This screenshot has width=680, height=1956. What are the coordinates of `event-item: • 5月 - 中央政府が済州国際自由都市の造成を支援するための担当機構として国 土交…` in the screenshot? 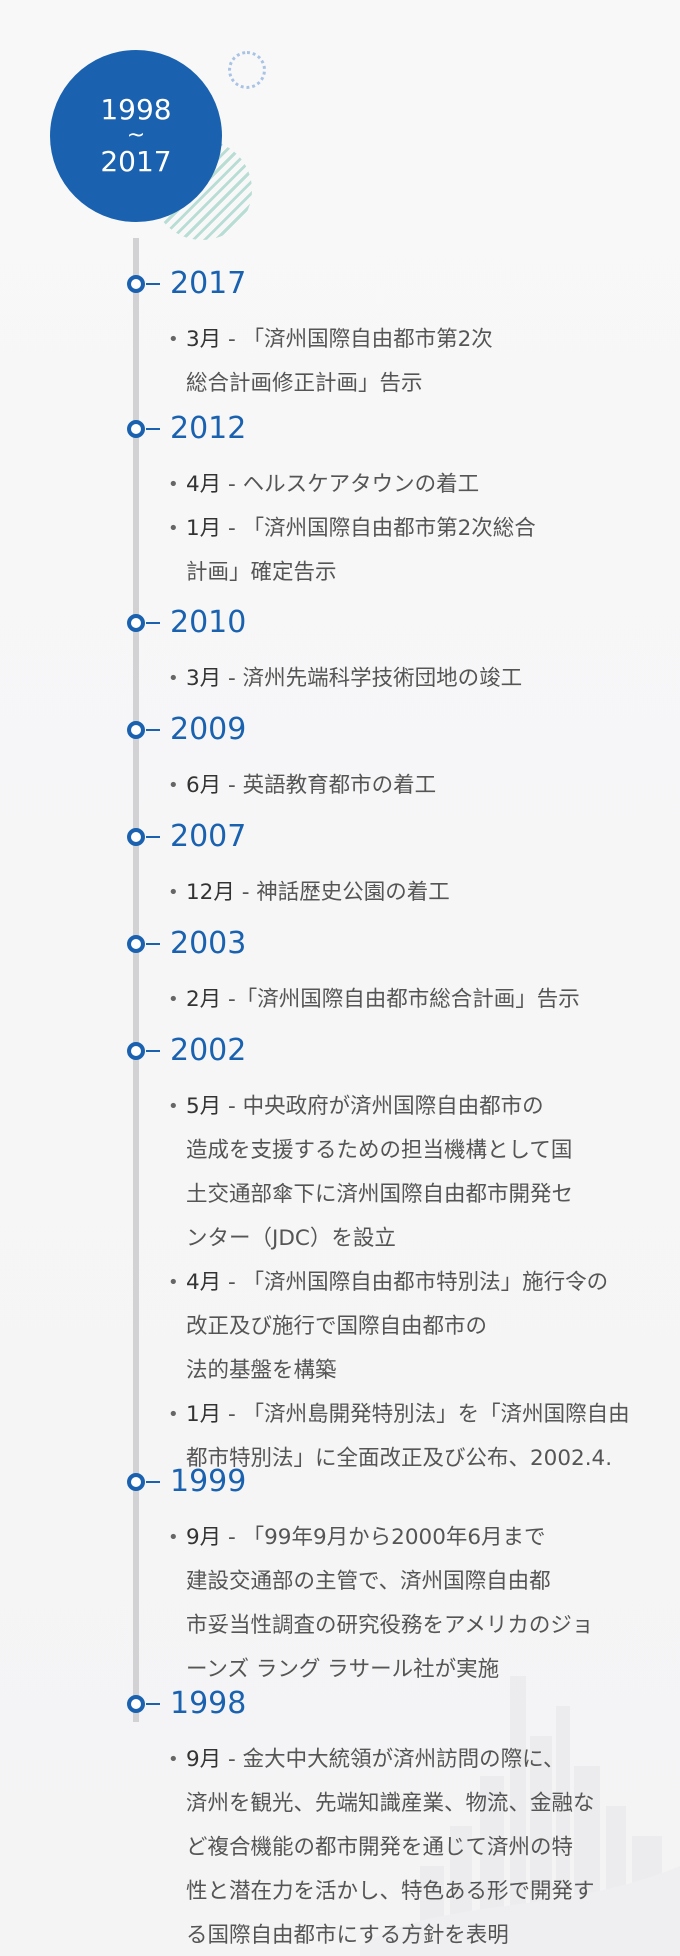 It's located at (413, 1173).